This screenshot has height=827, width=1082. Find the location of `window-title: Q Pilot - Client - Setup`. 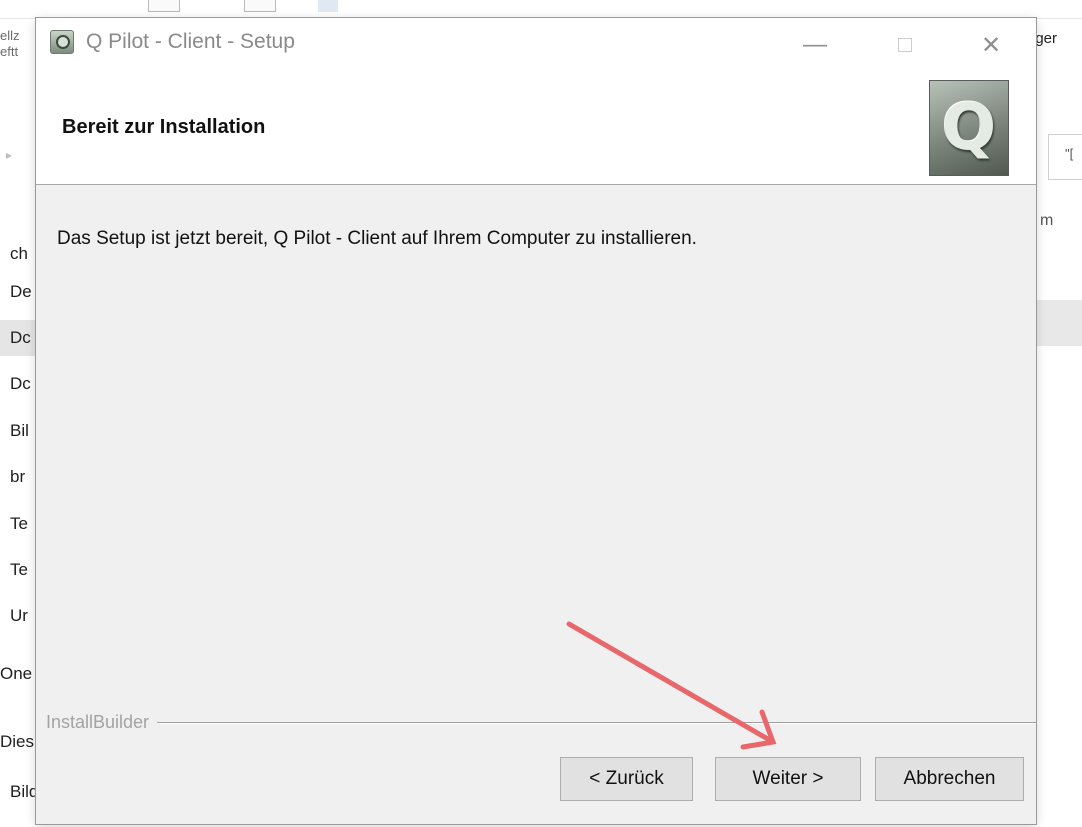

window-title: Q Pilot - Client - Setup is located at coordinates (190, 41).